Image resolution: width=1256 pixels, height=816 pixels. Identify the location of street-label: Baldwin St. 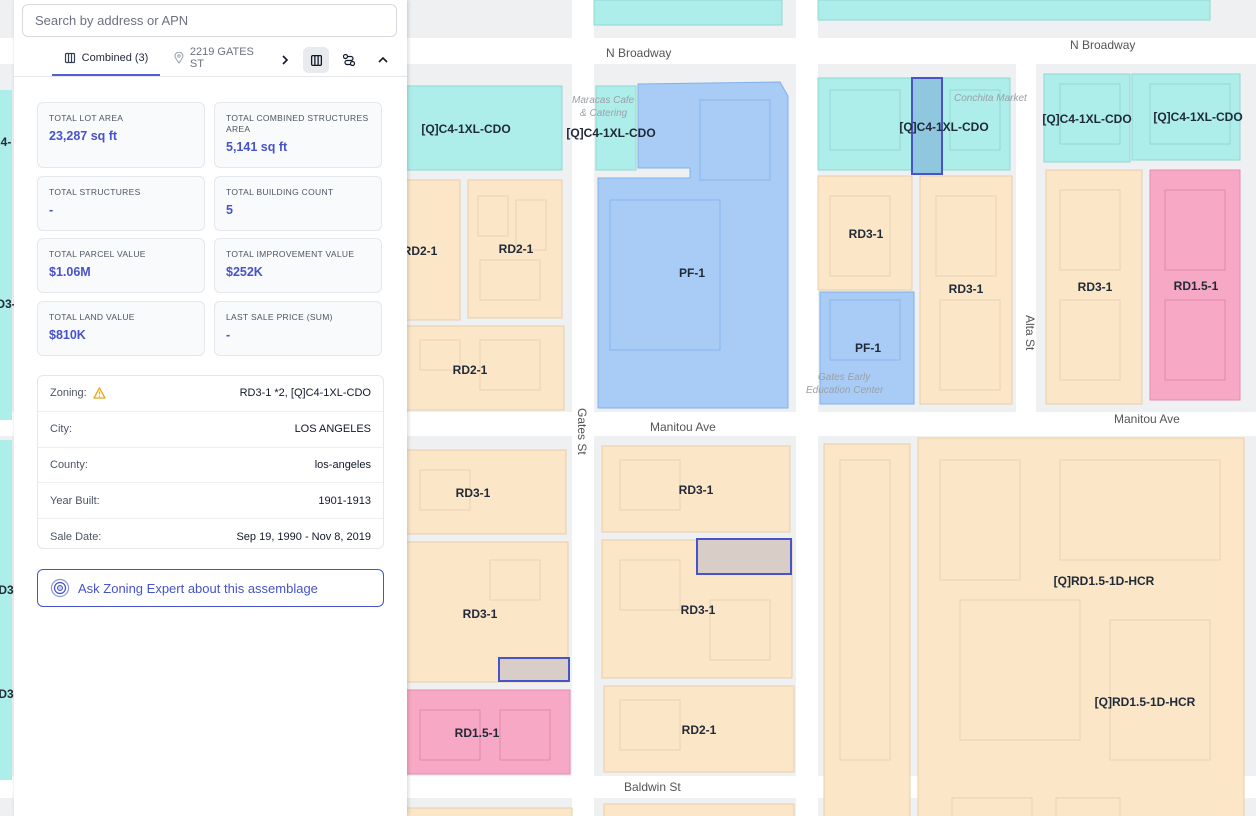
(652, 787).